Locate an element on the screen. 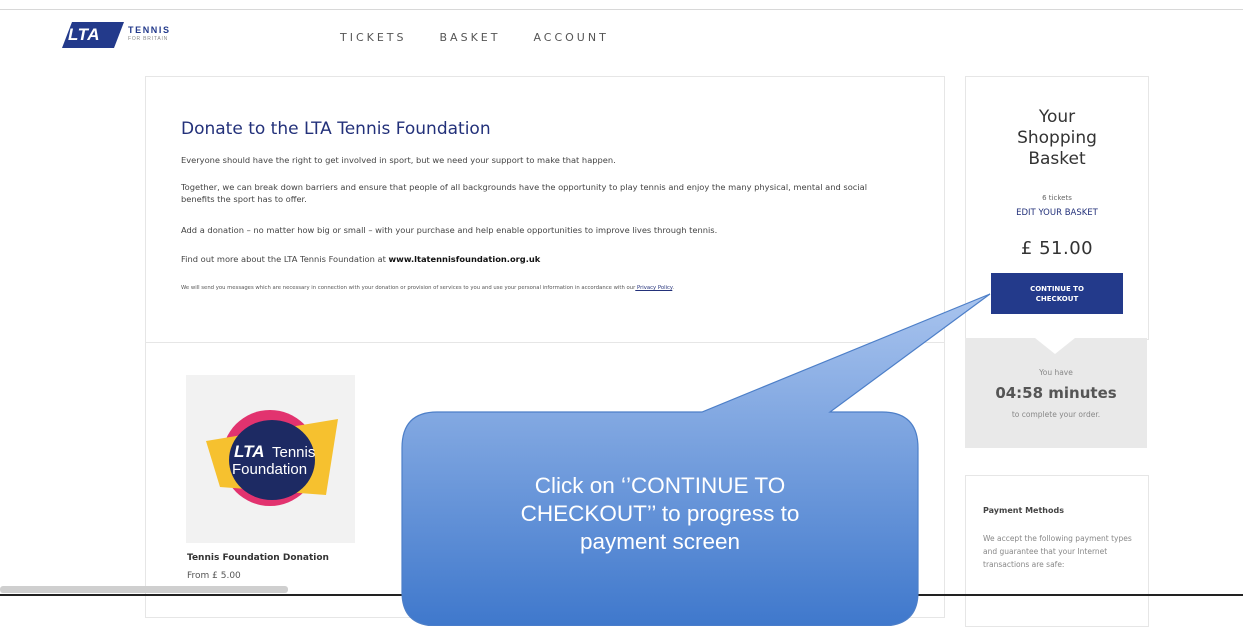 This screenshot has width=1243, height=627. nav-account: ACCOUNT is located at coordinates (570, 37).